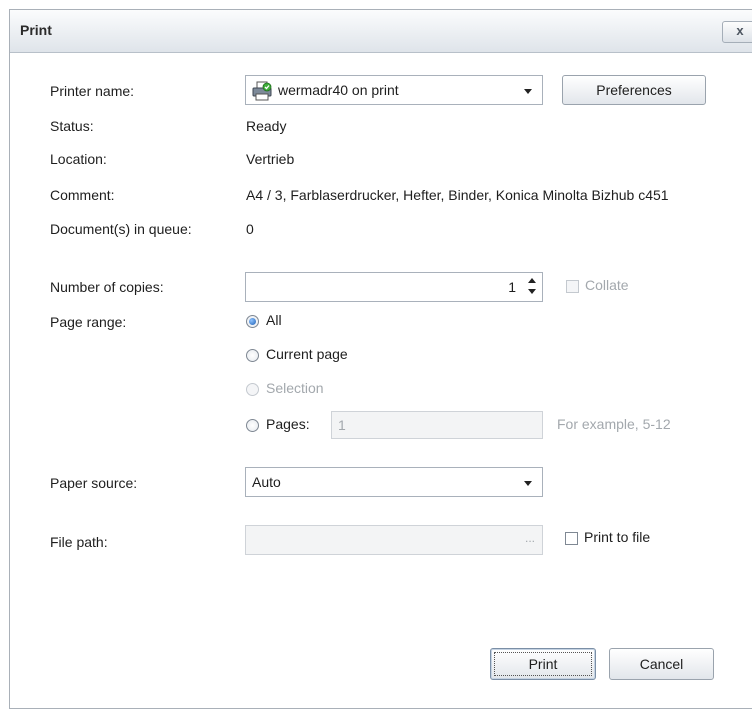 The width and height of the screenshot is (752, 709). What do you see at coordinates (72, 126) in the screenshot?
I see `status-label: Status:` at bounding box center [72, 126].